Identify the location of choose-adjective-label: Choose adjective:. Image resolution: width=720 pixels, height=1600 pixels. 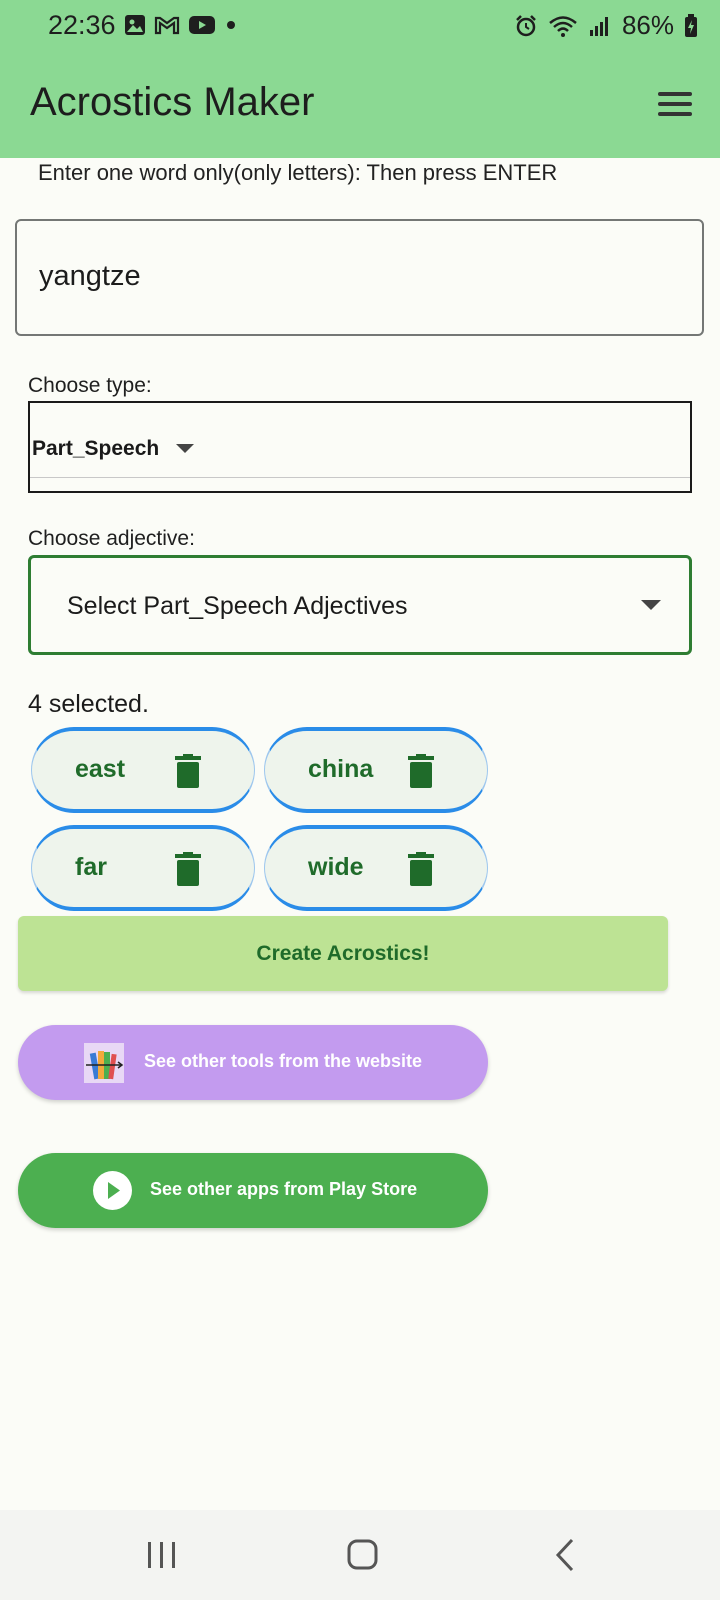
(111, 538).